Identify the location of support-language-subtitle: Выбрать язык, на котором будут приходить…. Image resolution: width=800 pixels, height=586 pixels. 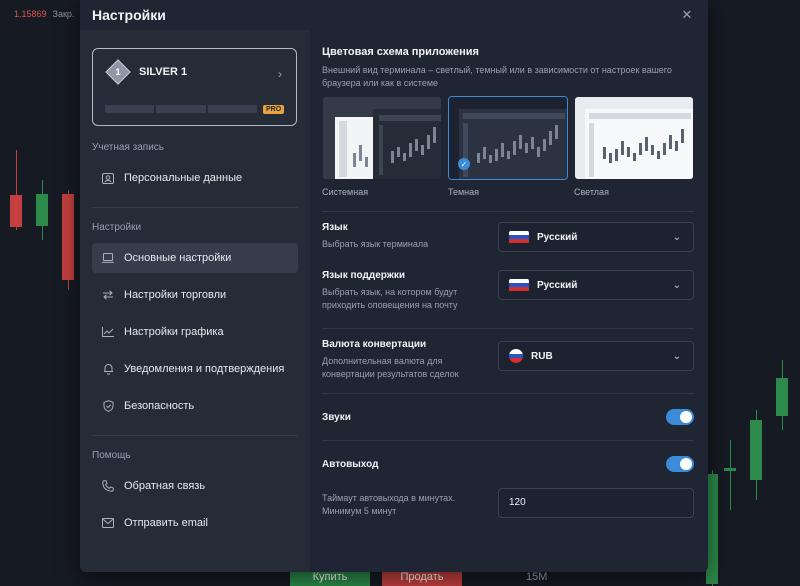
(390, 298).